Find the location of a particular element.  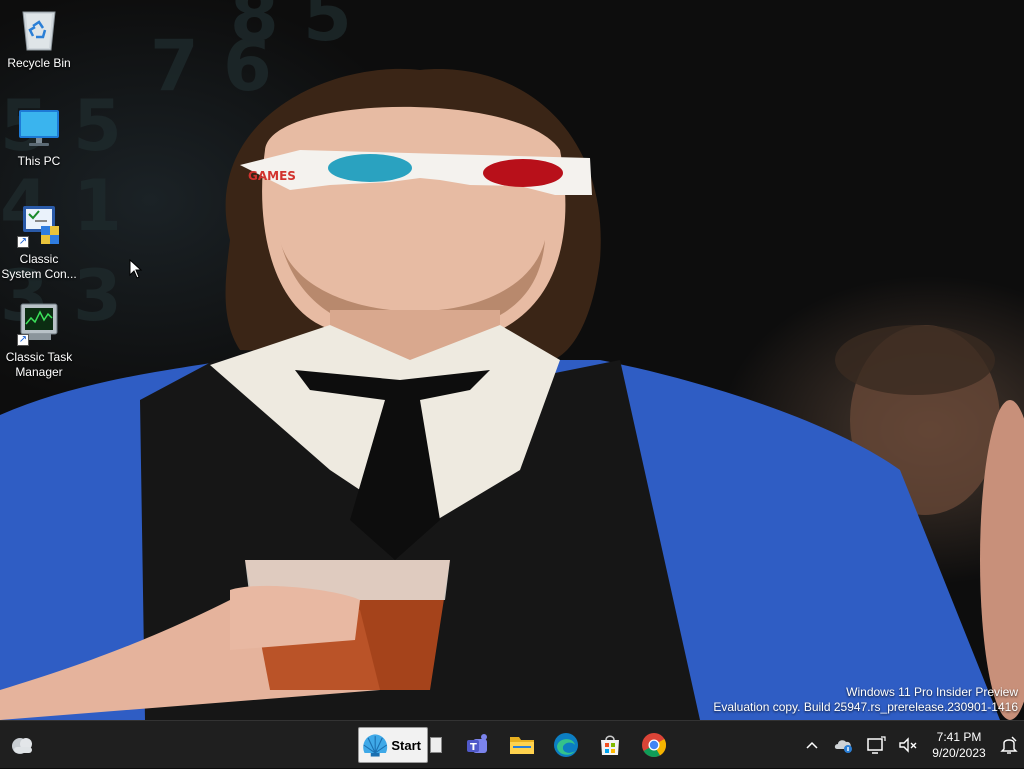

watermark-edition: Windows 11 Pro Insider Preview is located at coordinates (932, 692).